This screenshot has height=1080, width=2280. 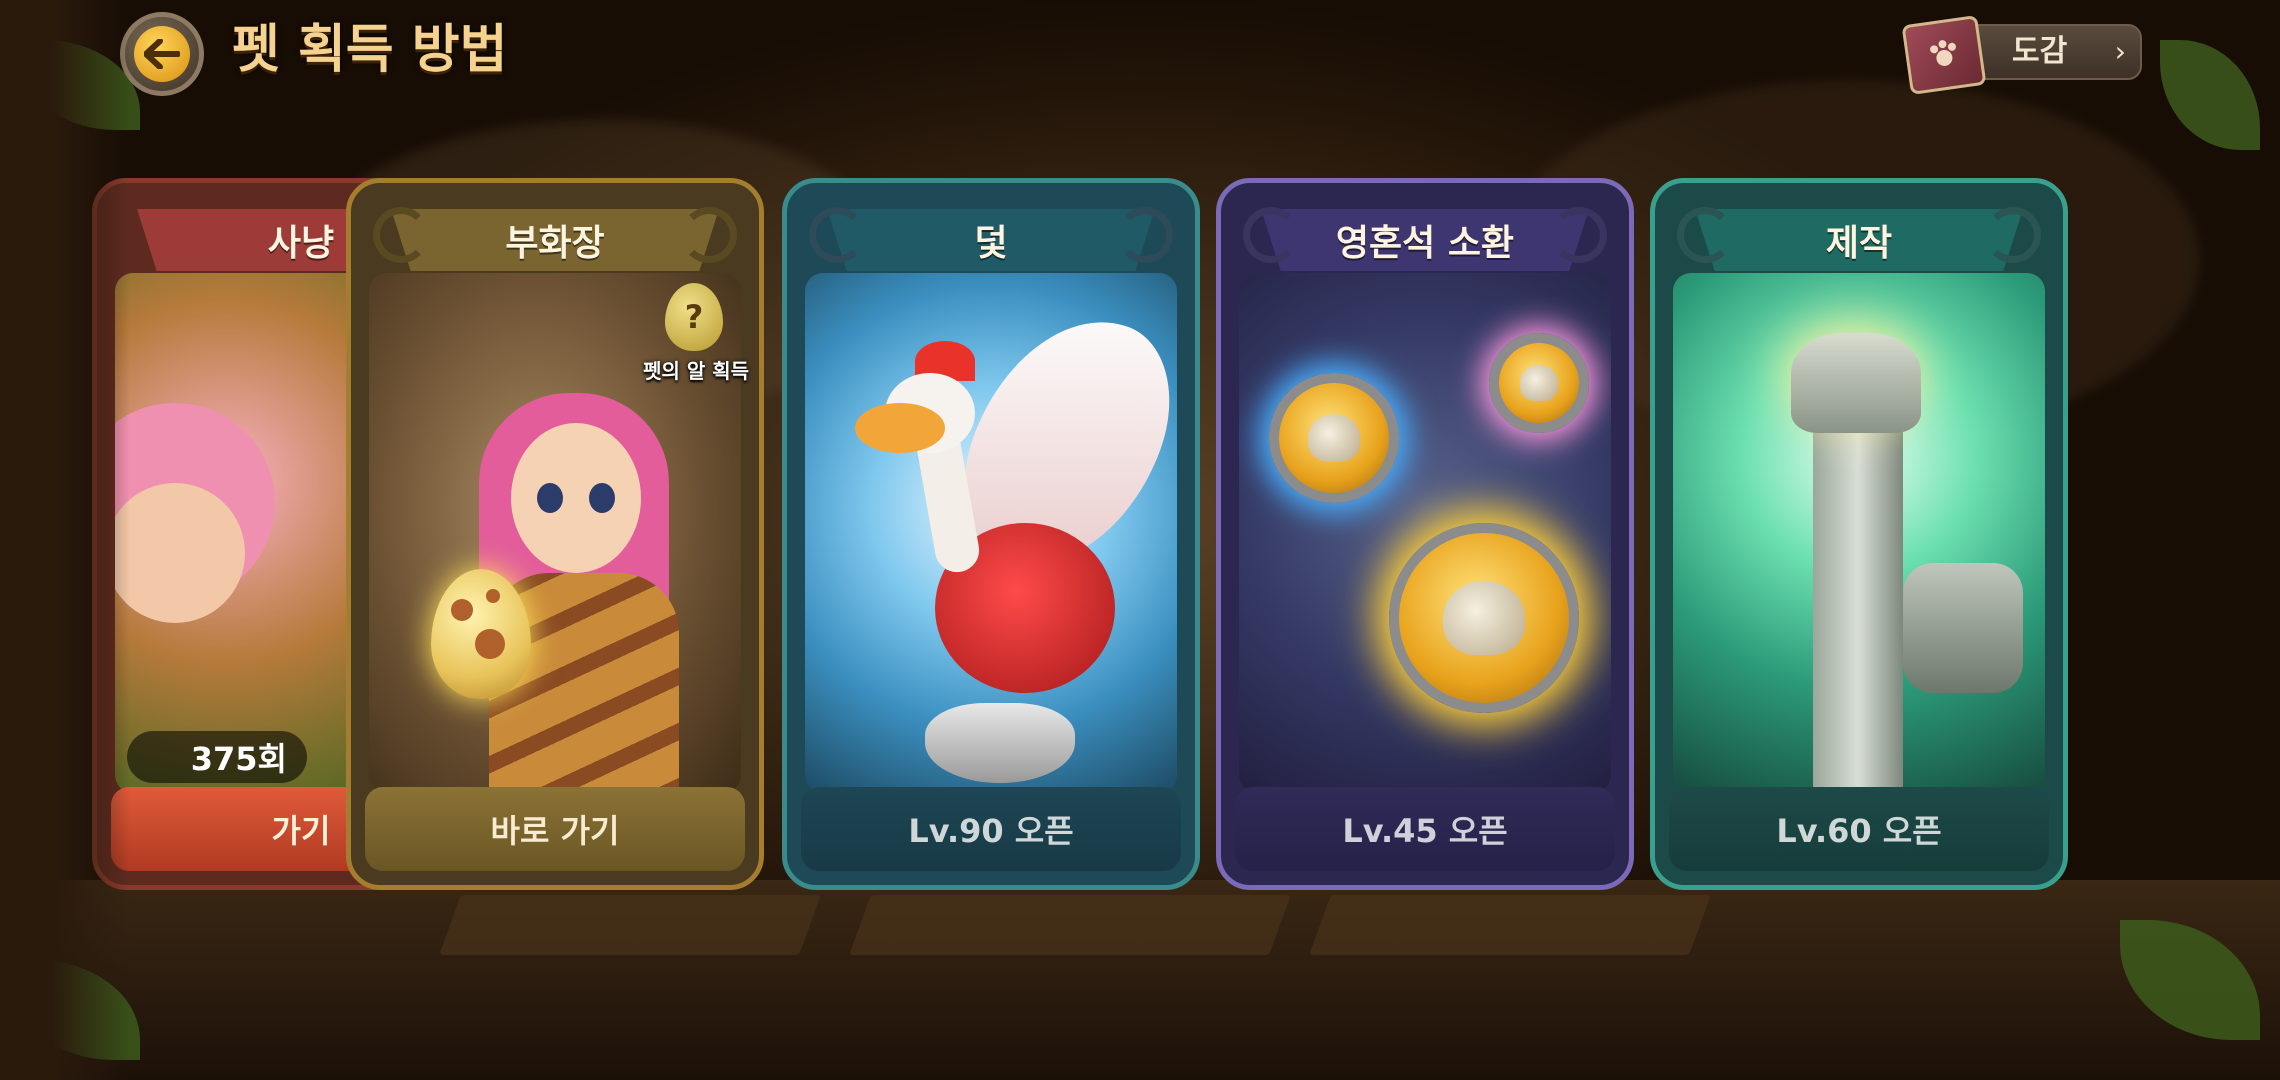 I want to click on card-soulstone-summon: 영혼석 소환 Lv.45 오픈, so click(x=1425, y=534).